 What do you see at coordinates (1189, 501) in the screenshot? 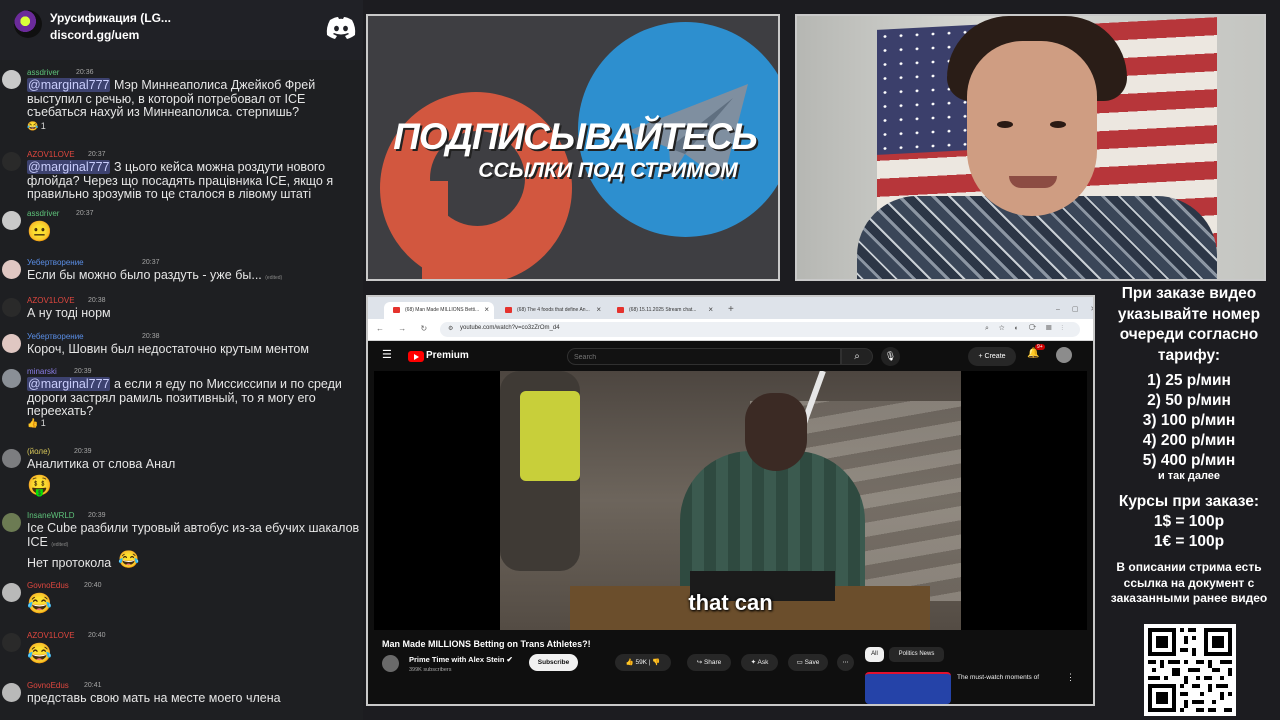
I see `rates-title: Курсы при заказе:` at bounding box center [1189, 501].